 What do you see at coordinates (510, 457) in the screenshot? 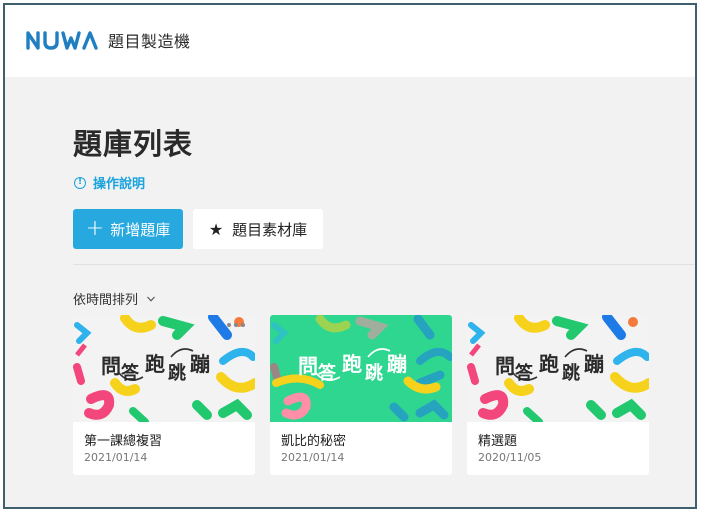
I see `bank-date: 2020/11/05` at bounding box center [510, 457].